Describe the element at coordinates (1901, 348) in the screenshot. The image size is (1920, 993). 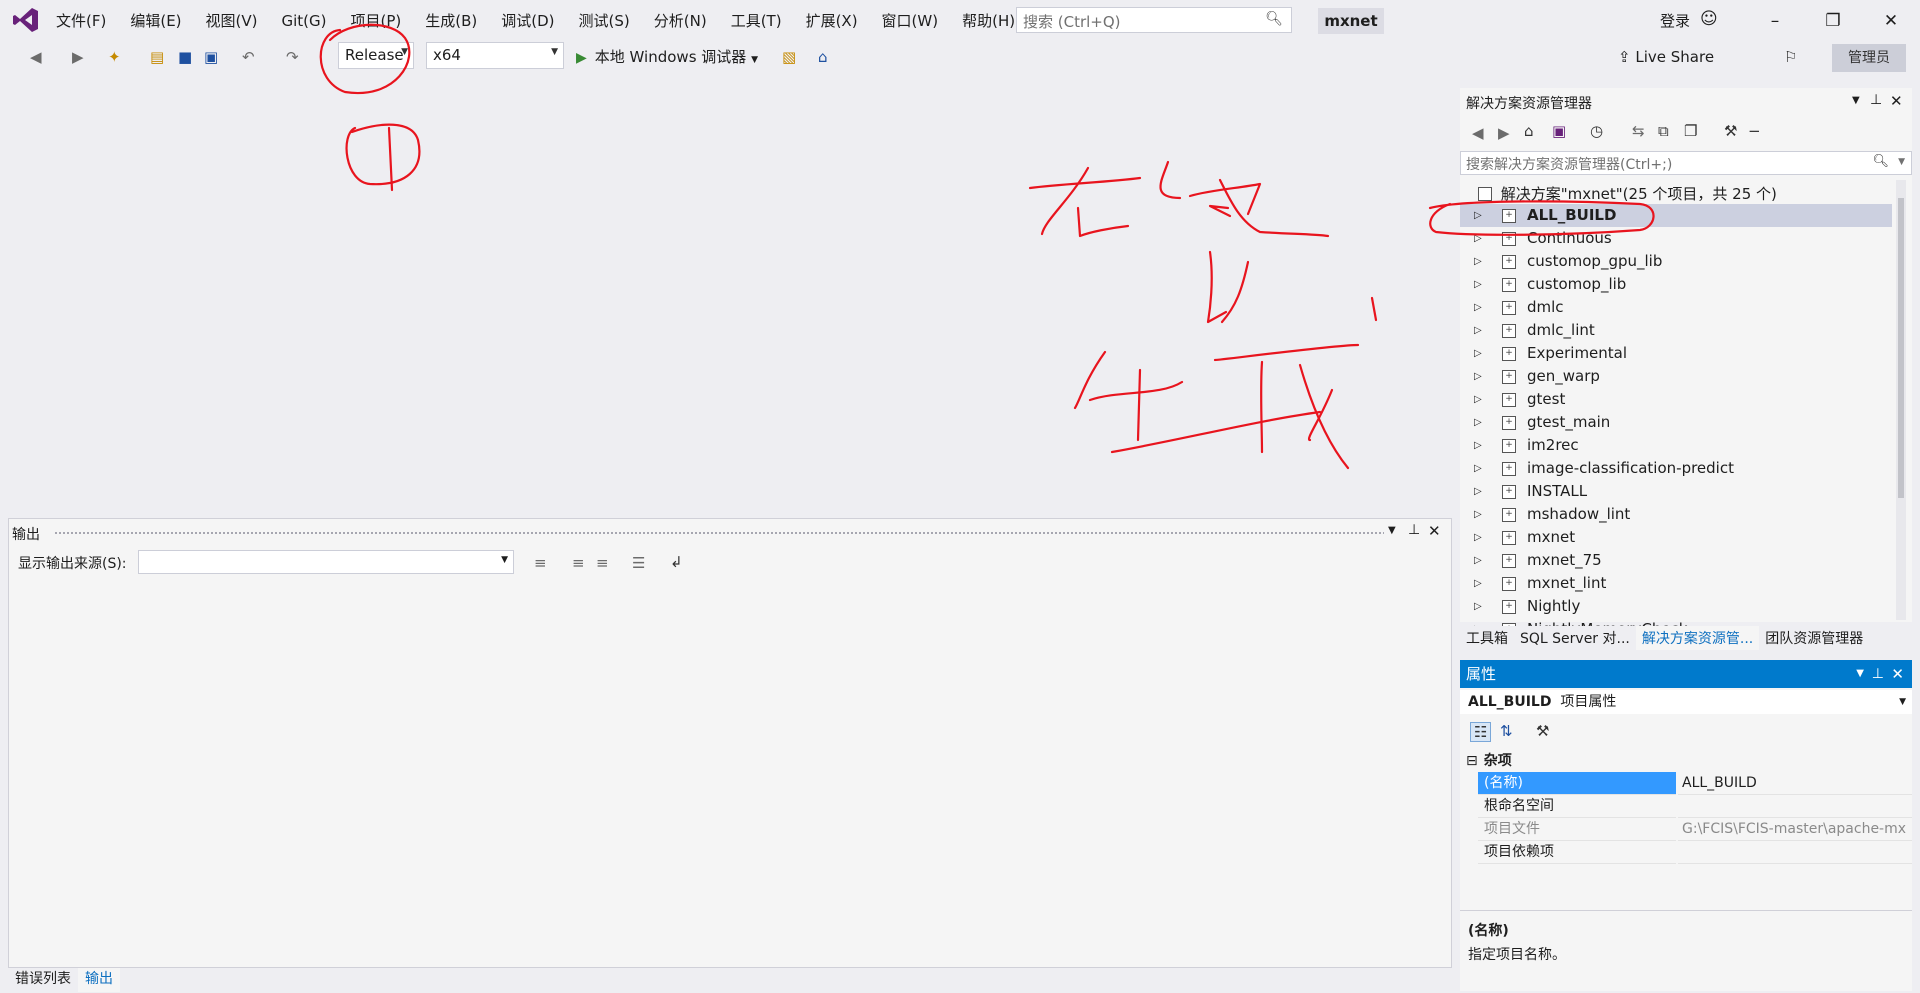
I see `scrollbar-thumb` at that location.